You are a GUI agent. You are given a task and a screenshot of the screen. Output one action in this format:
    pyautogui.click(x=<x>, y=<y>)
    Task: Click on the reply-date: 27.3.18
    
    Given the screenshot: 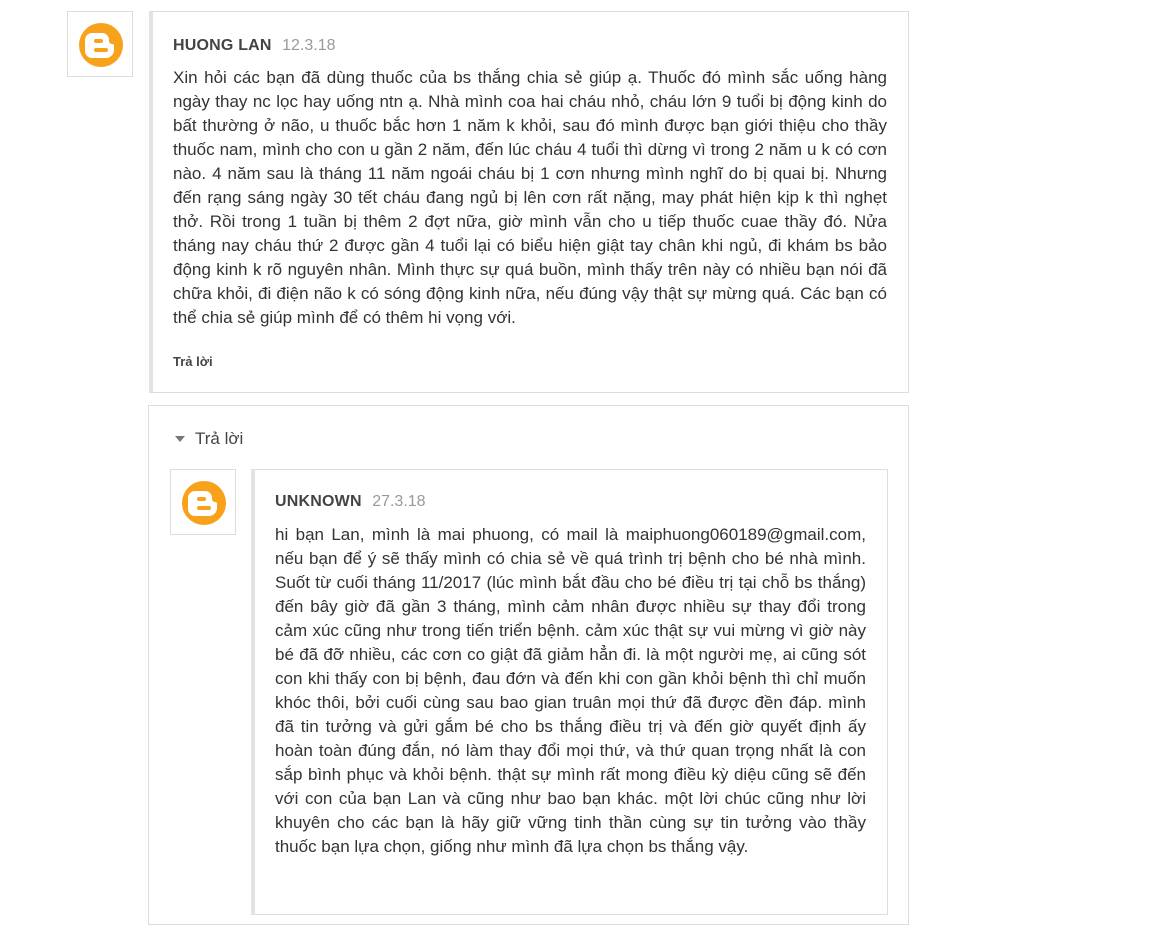 What is the action you would take?
    pyautogui.click(x=398, y=501)
    